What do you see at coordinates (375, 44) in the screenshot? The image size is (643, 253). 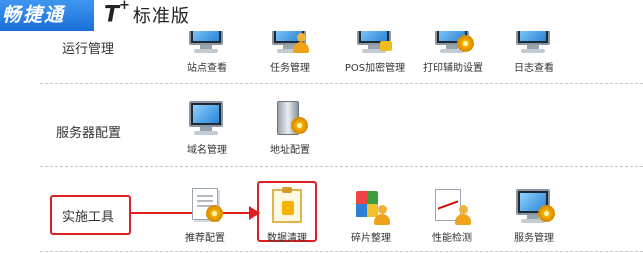 I see `monitor-lock-icon` at bounding box center [375, 44].